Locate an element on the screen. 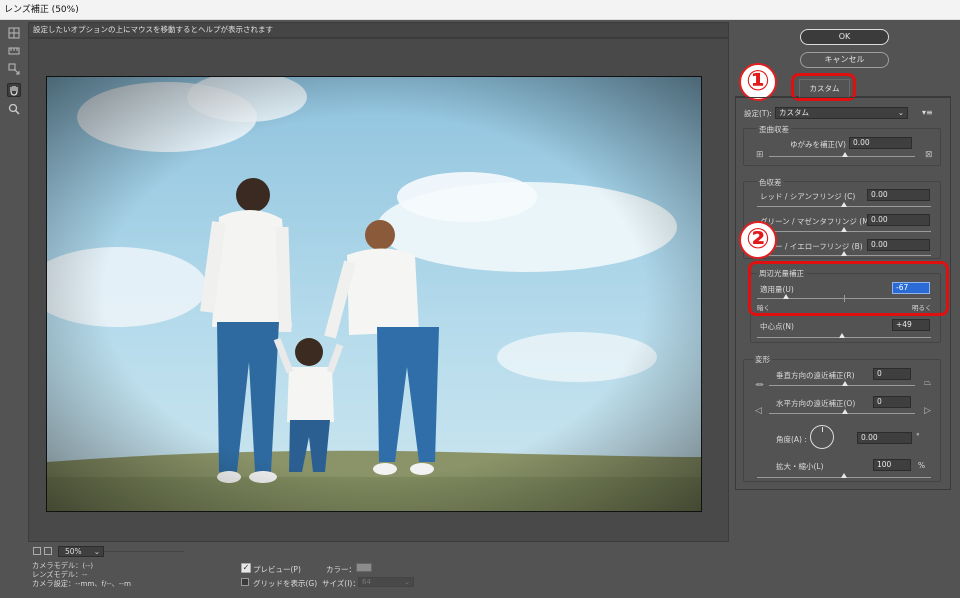 This screenshot has height=598, width=960. red-cyan-label: レッド / シアンフリンジ (C) is located at coordinates (808, 196).